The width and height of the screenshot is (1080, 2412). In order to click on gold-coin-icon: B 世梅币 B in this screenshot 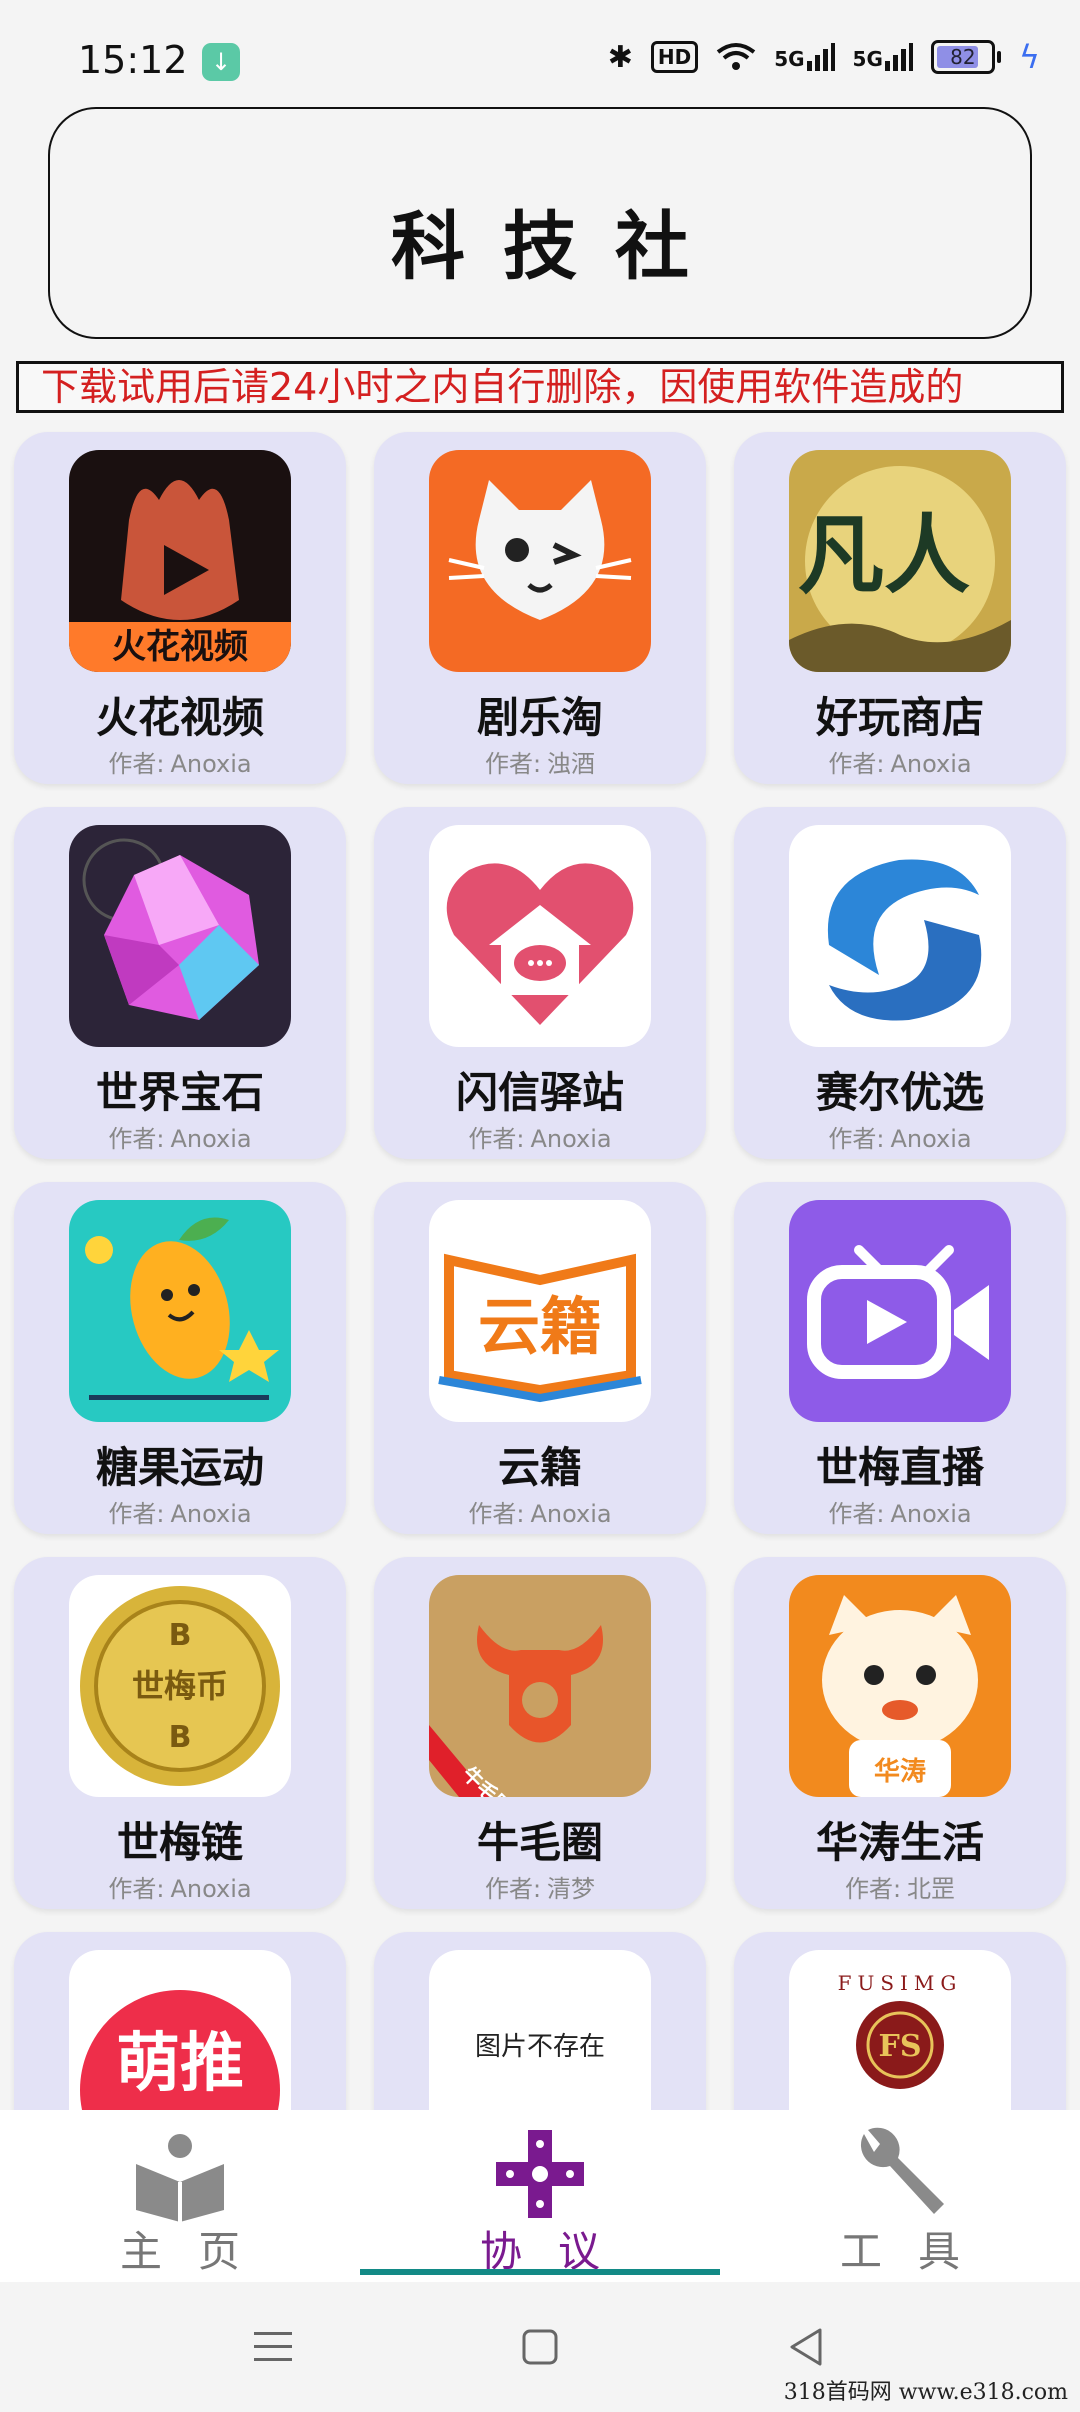, I will do `click(180, 1686)`.